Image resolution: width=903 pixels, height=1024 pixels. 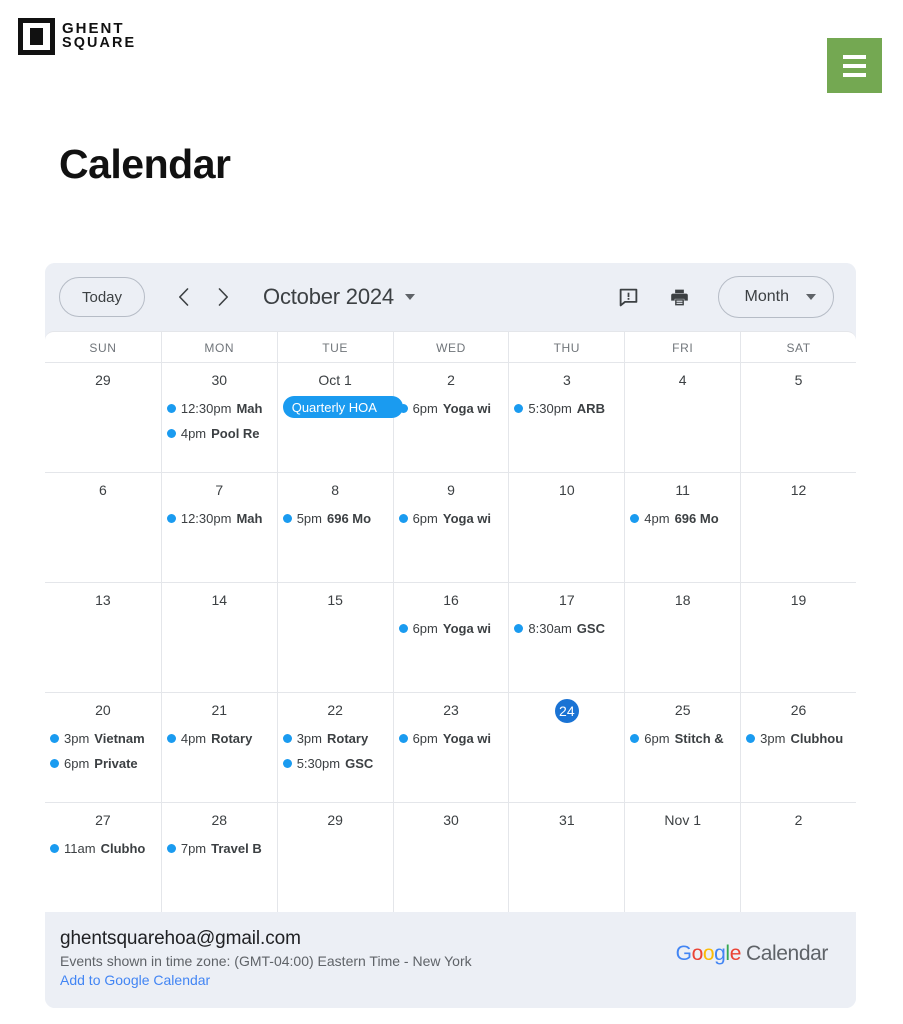 What do you see at coordinates (336, 763) in the screenshot?
I see `calendar-event: 5:30pm GSC` at bounding box center [336, 763].